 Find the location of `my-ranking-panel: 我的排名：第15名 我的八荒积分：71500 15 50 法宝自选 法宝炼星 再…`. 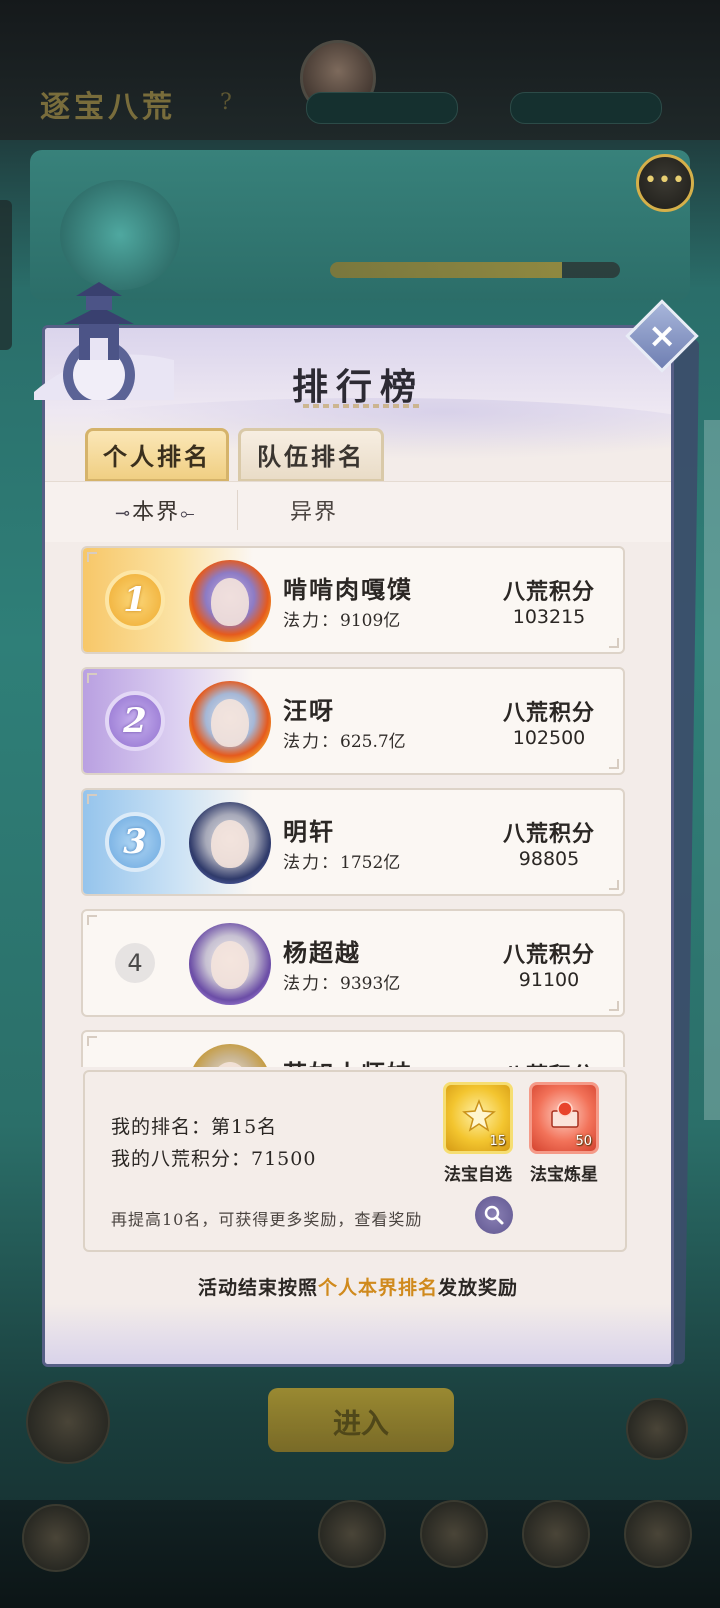

my-ranking-panel: 我的排名：第15名 我的八荒积分：71500 15 50 法宝自选 法宝炼星 再… is located at coordinates (355, 1161).